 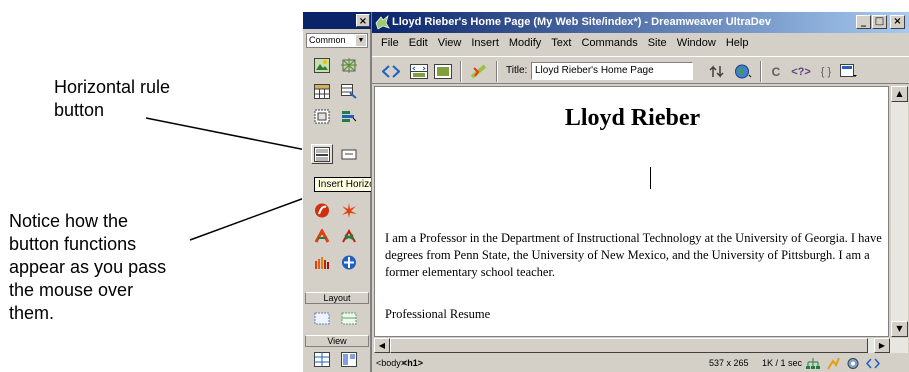 I want to click on insert-shockwave-button, so click(x=349, y=210).